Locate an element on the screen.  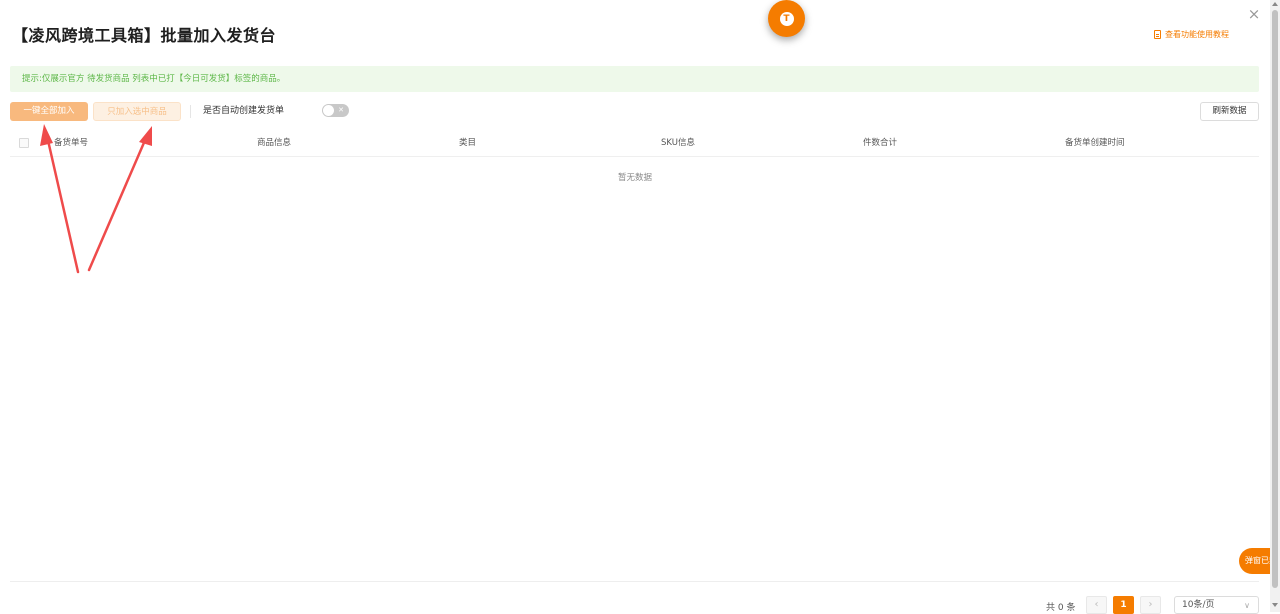
column-header-quantity-total: 件数合计 is located at coordinates (880, 143).